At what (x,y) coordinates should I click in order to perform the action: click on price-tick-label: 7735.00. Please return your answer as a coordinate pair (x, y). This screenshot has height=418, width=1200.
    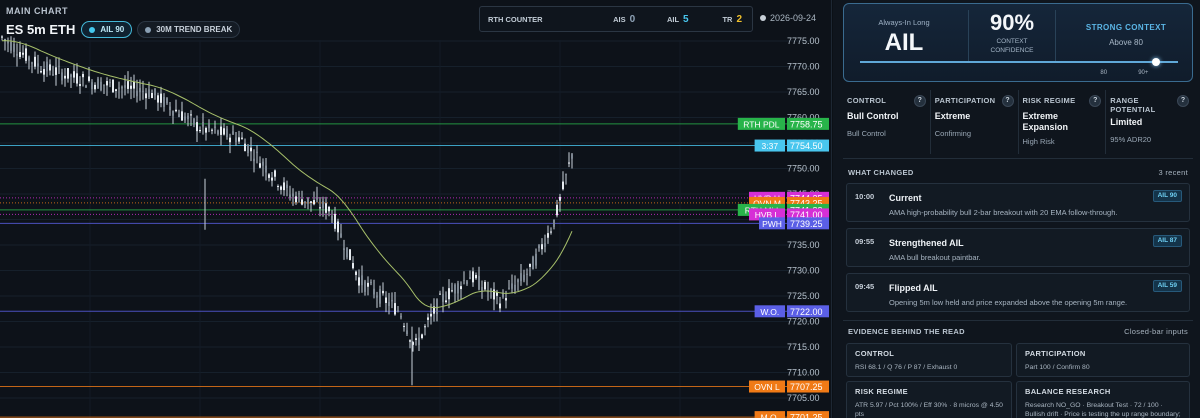
    Looking at the image, I should click on (803, 245).